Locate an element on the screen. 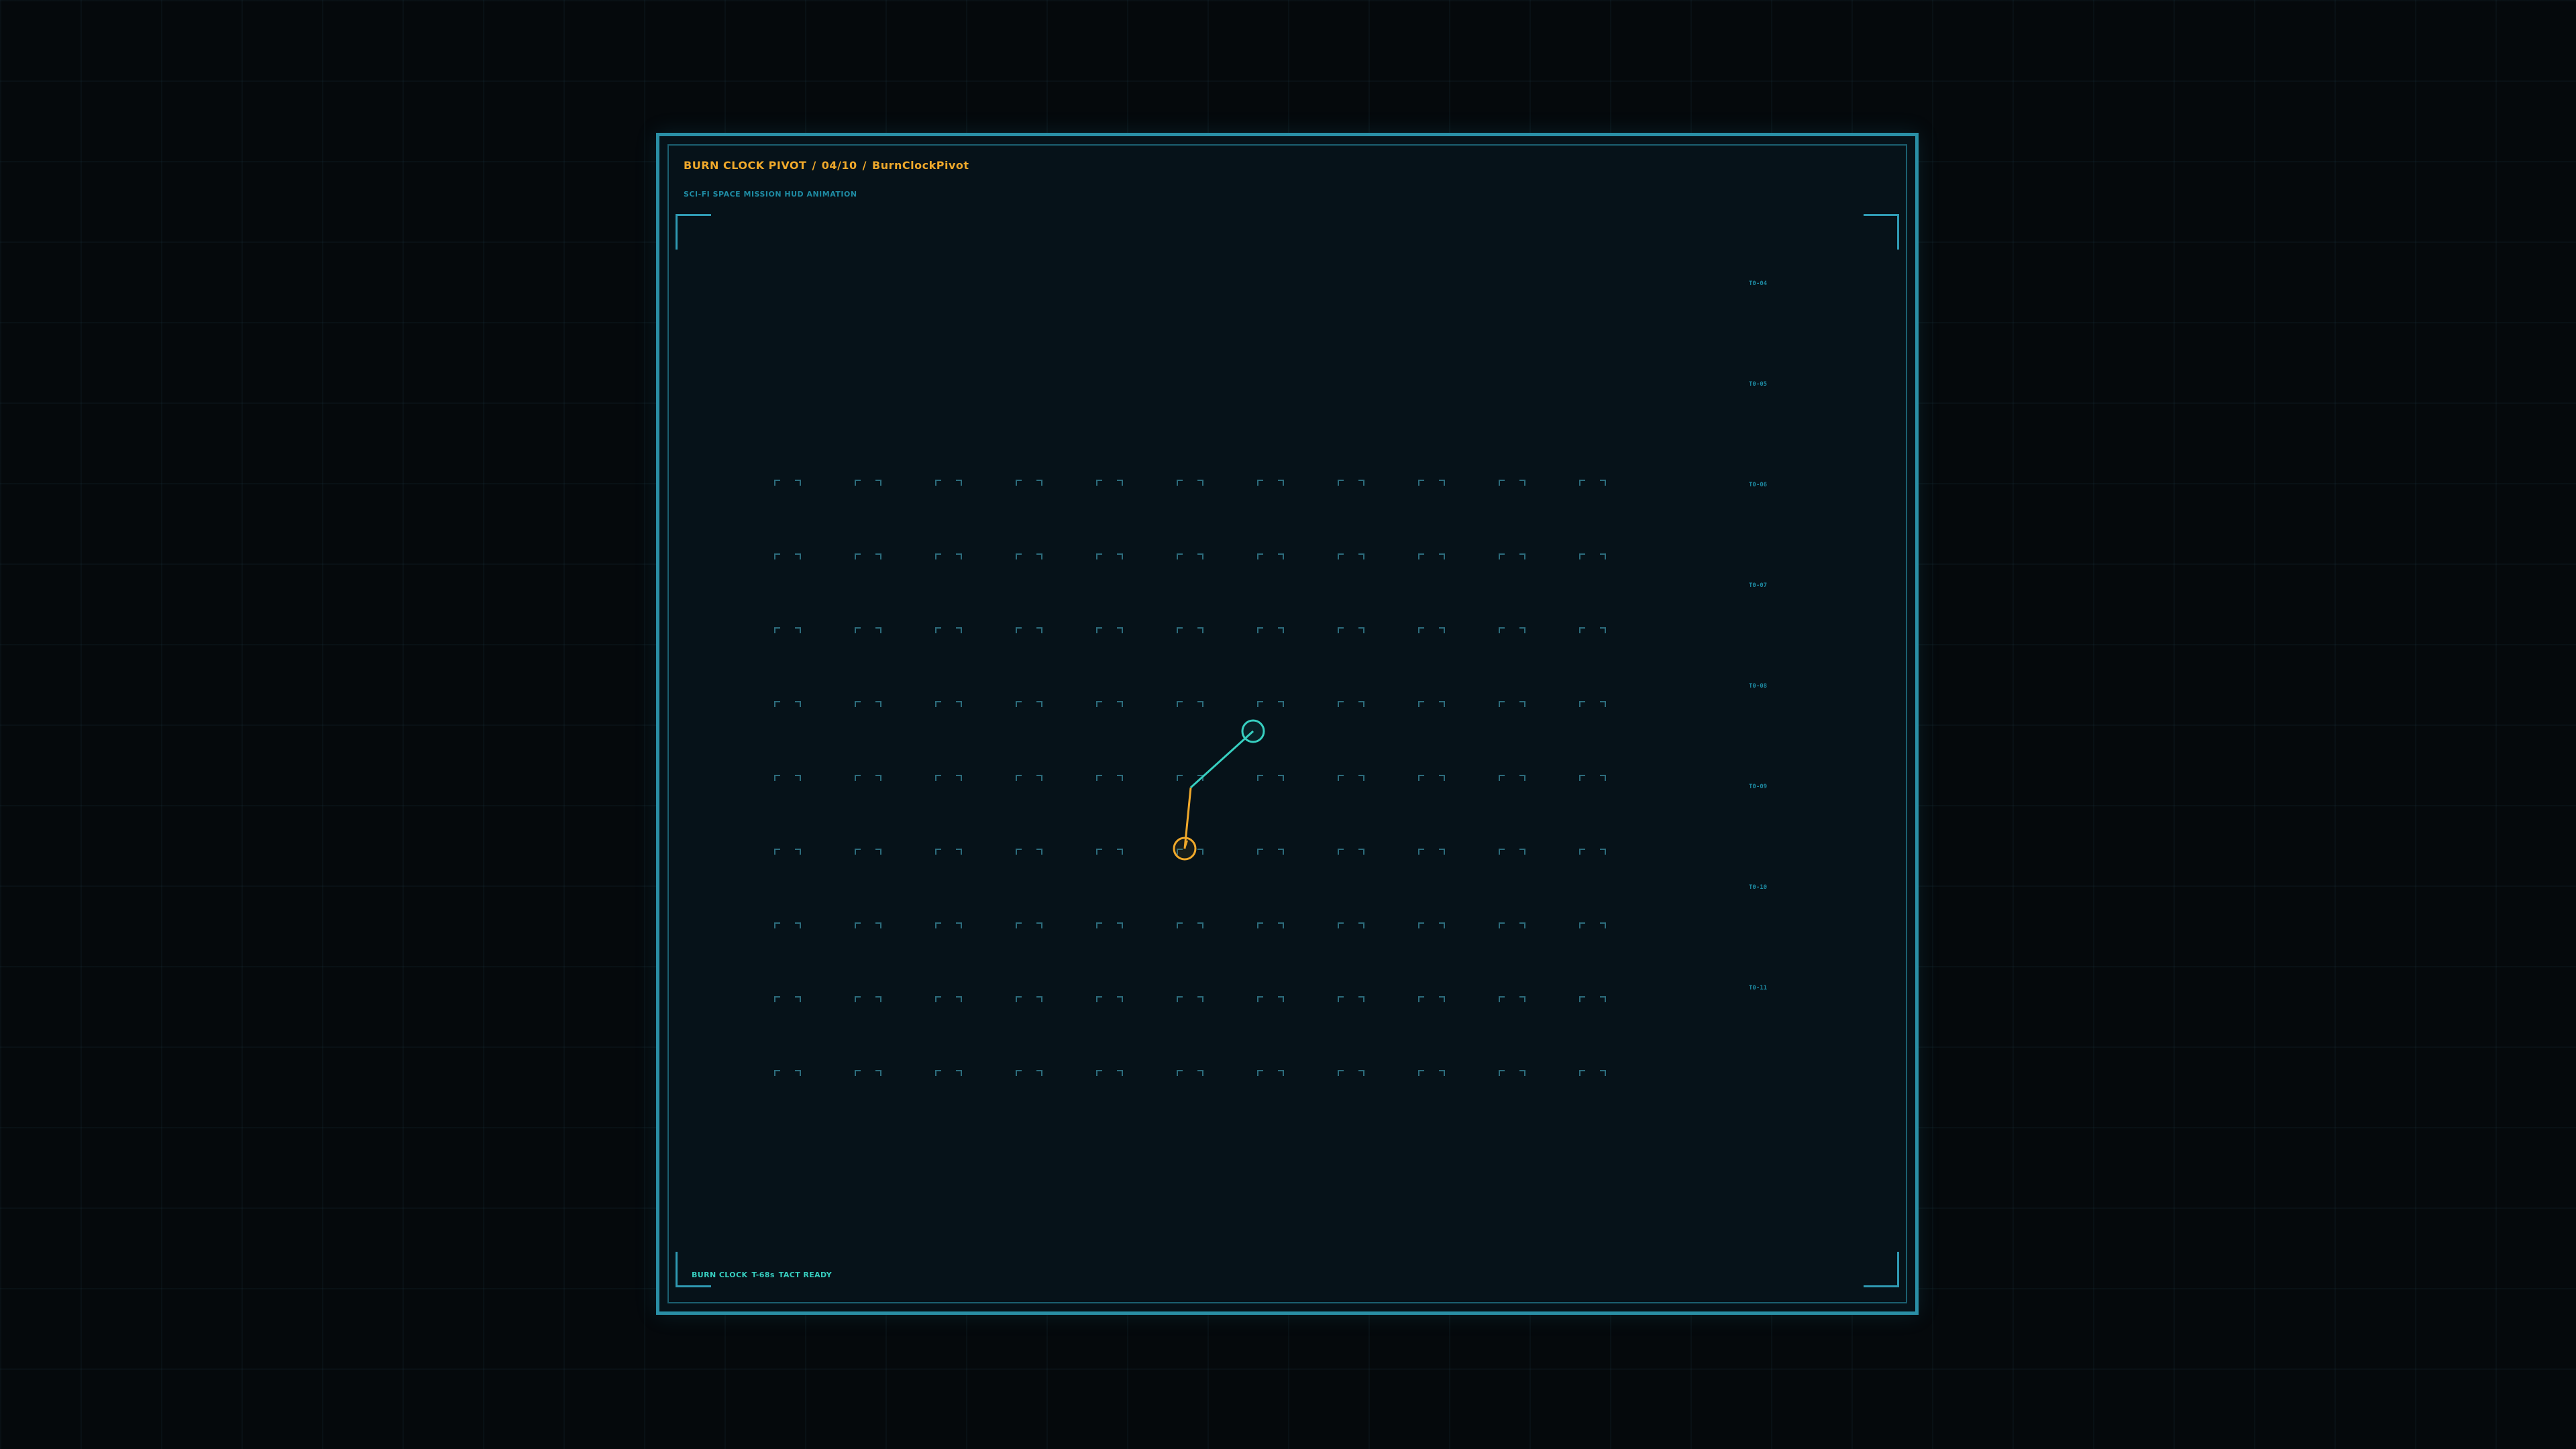 The image size is (2576, 1449). scale-tick-label: T0-10 is located at coordinates (1758, 887).